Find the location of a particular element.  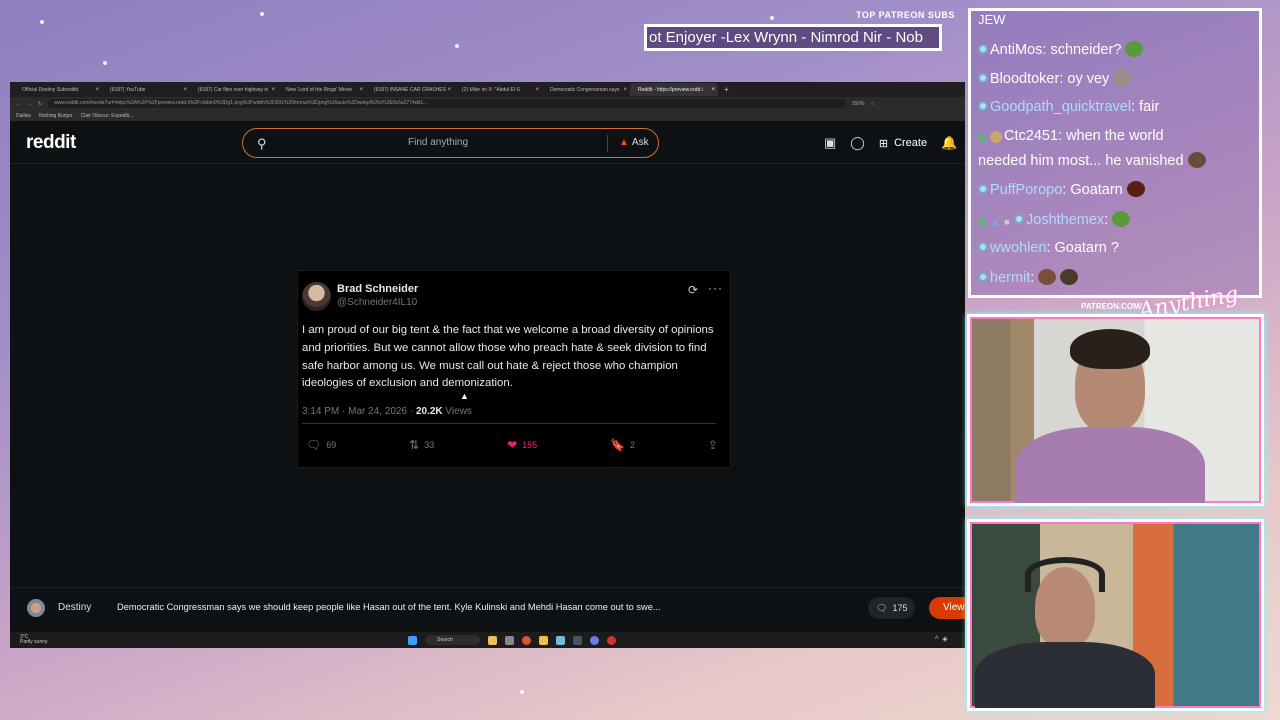

comments-button: 🗨 175 is located at coordinates (892, 608).